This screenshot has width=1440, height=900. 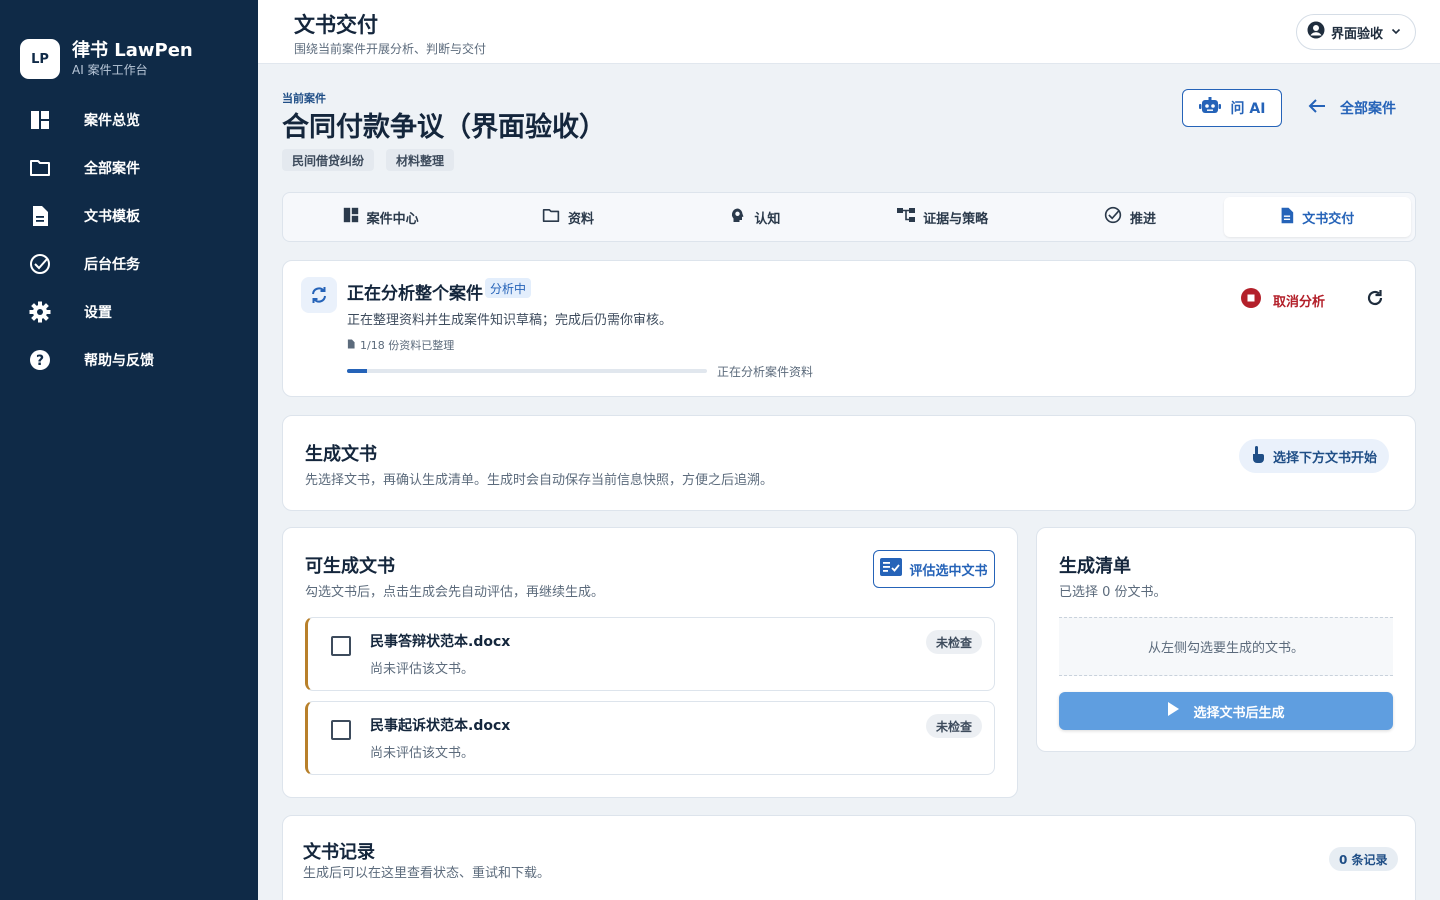 I want to click on list-item: 民事起诉状范本.docx 尚未评估该文书。 未检查, so click(x=650, y=738).